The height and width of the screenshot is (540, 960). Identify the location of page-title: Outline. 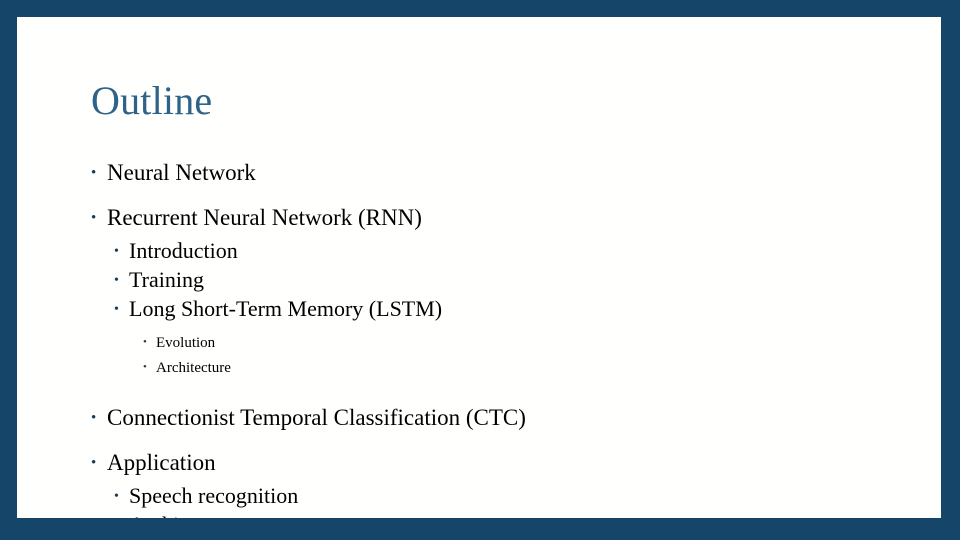
(152, 100).